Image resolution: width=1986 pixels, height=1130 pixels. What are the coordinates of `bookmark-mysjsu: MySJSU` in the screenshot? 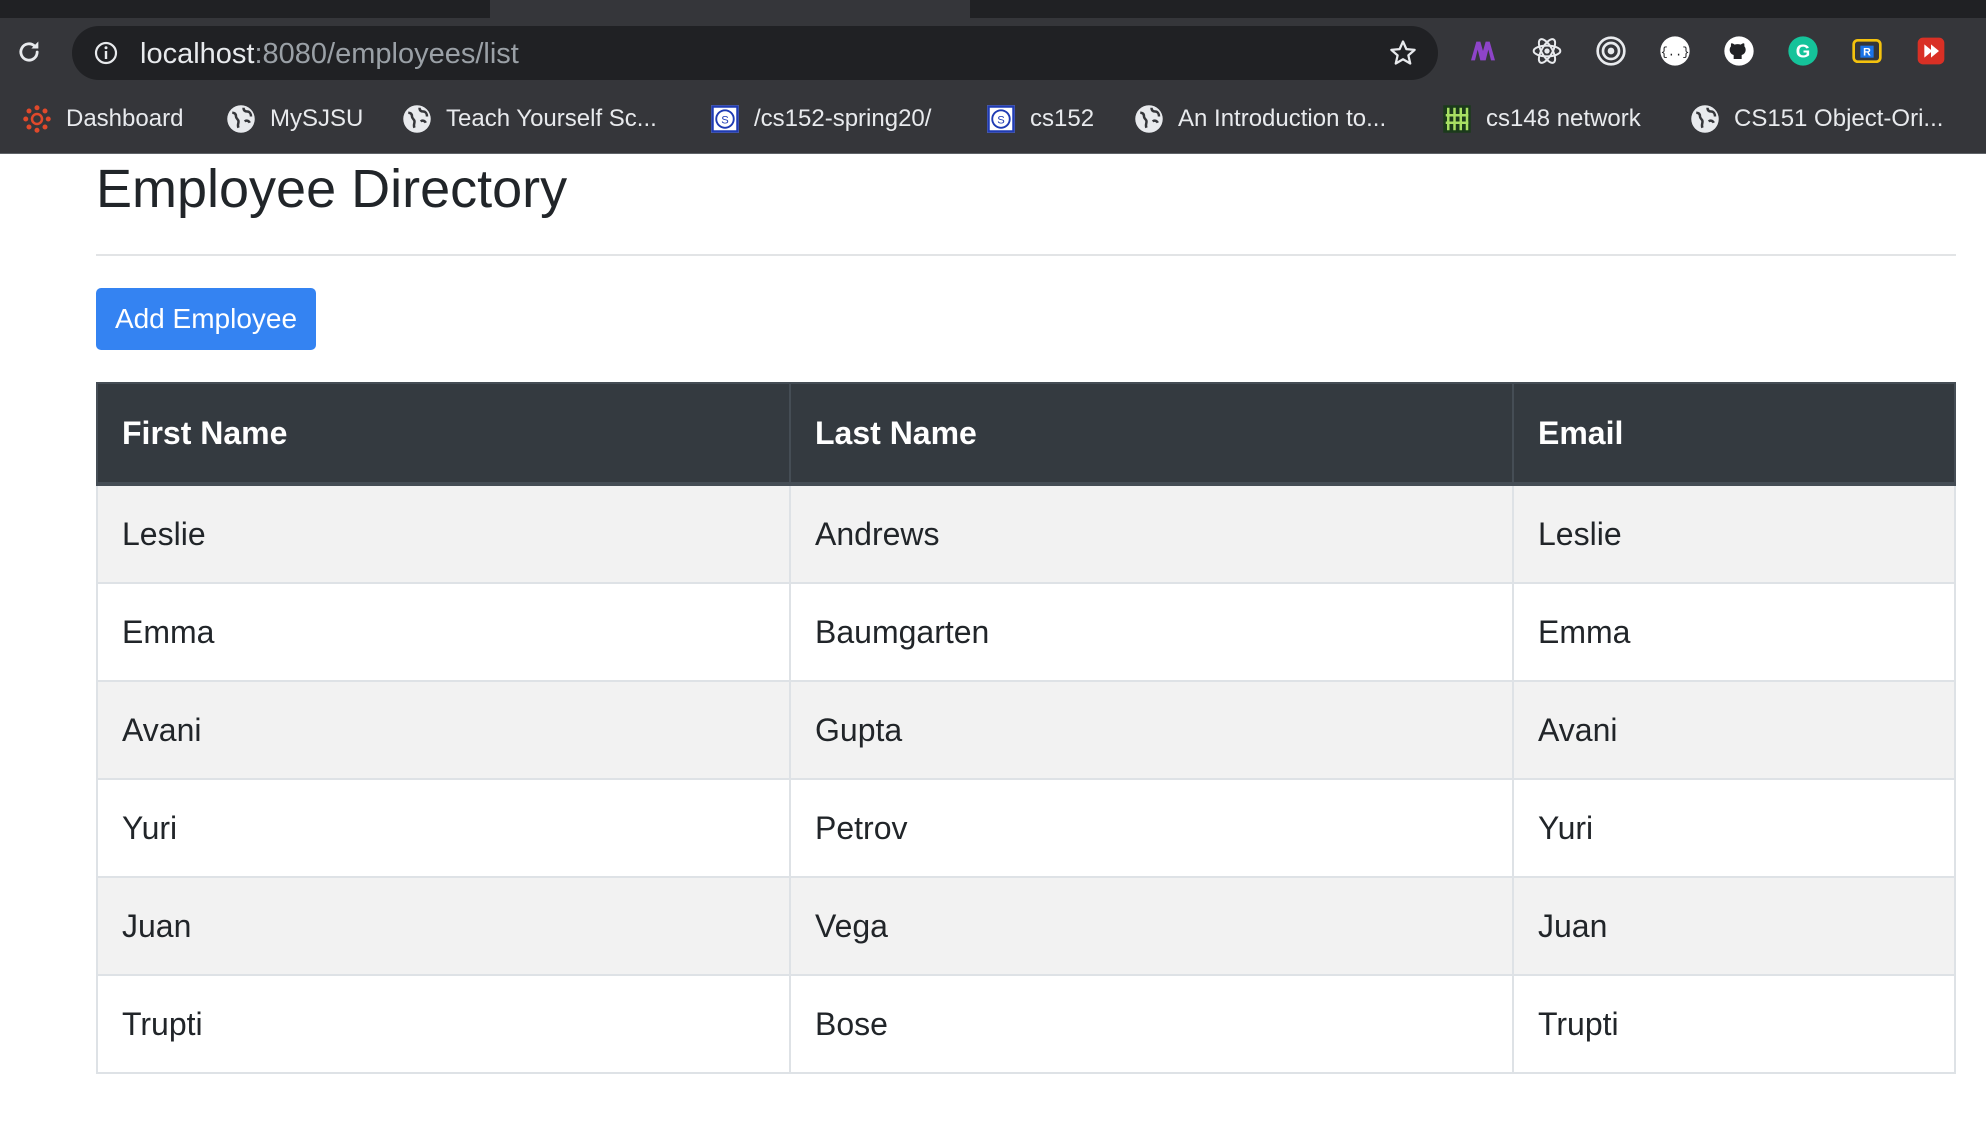 It's located at (294, 119).